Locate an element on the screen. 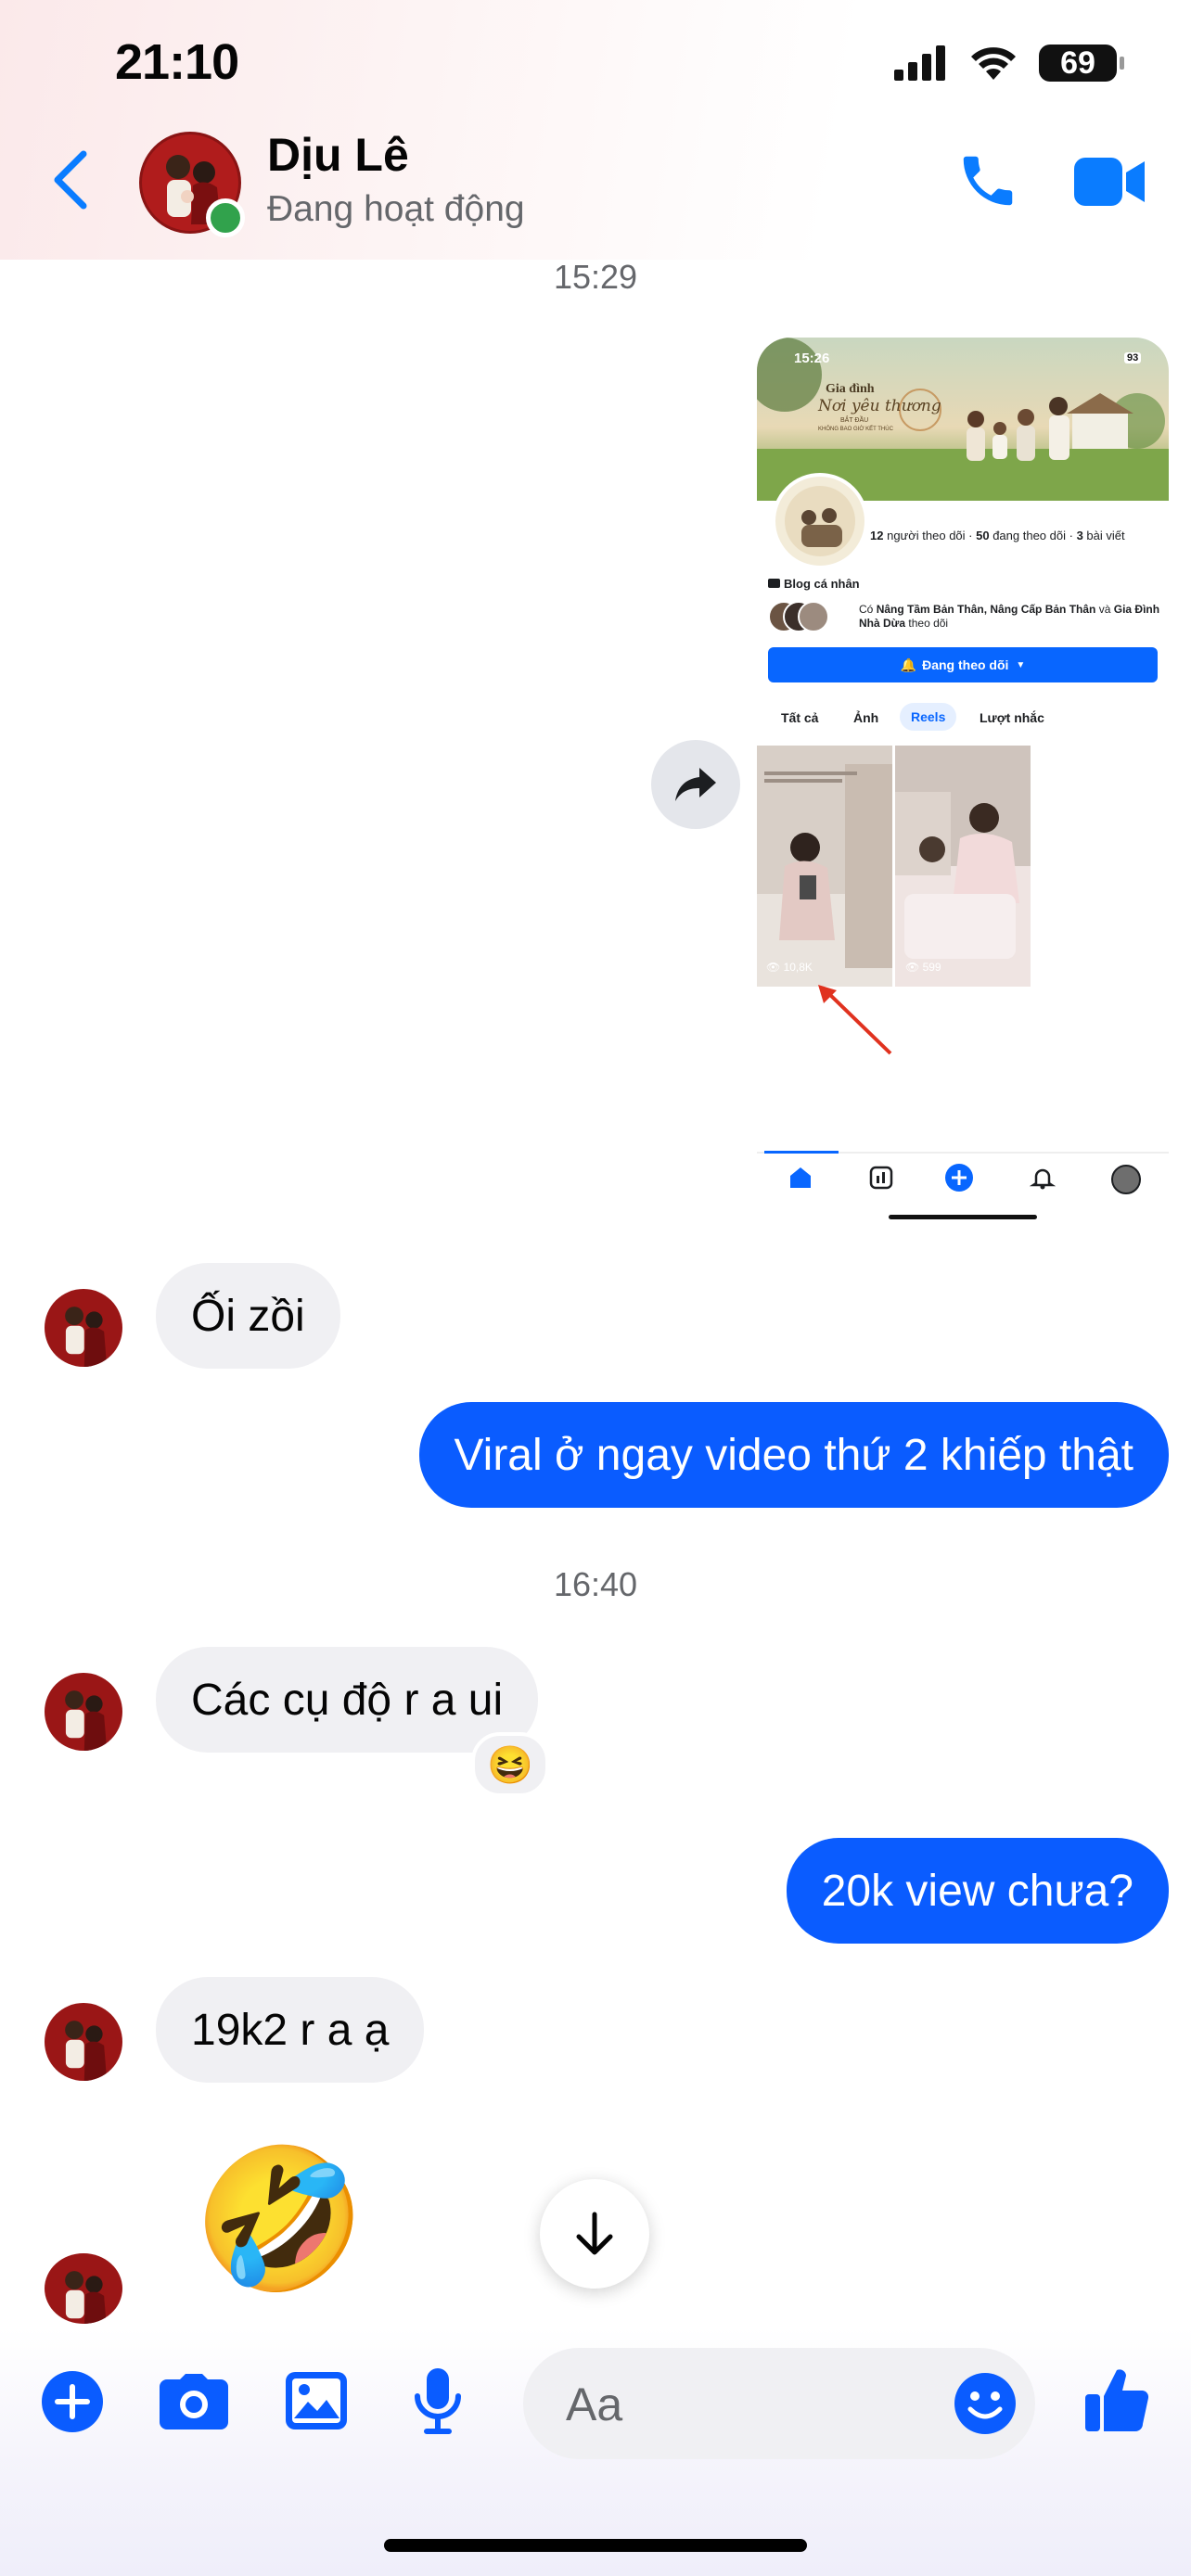  contact-status: Đang hoạt động is located at coordinates (396, 209).